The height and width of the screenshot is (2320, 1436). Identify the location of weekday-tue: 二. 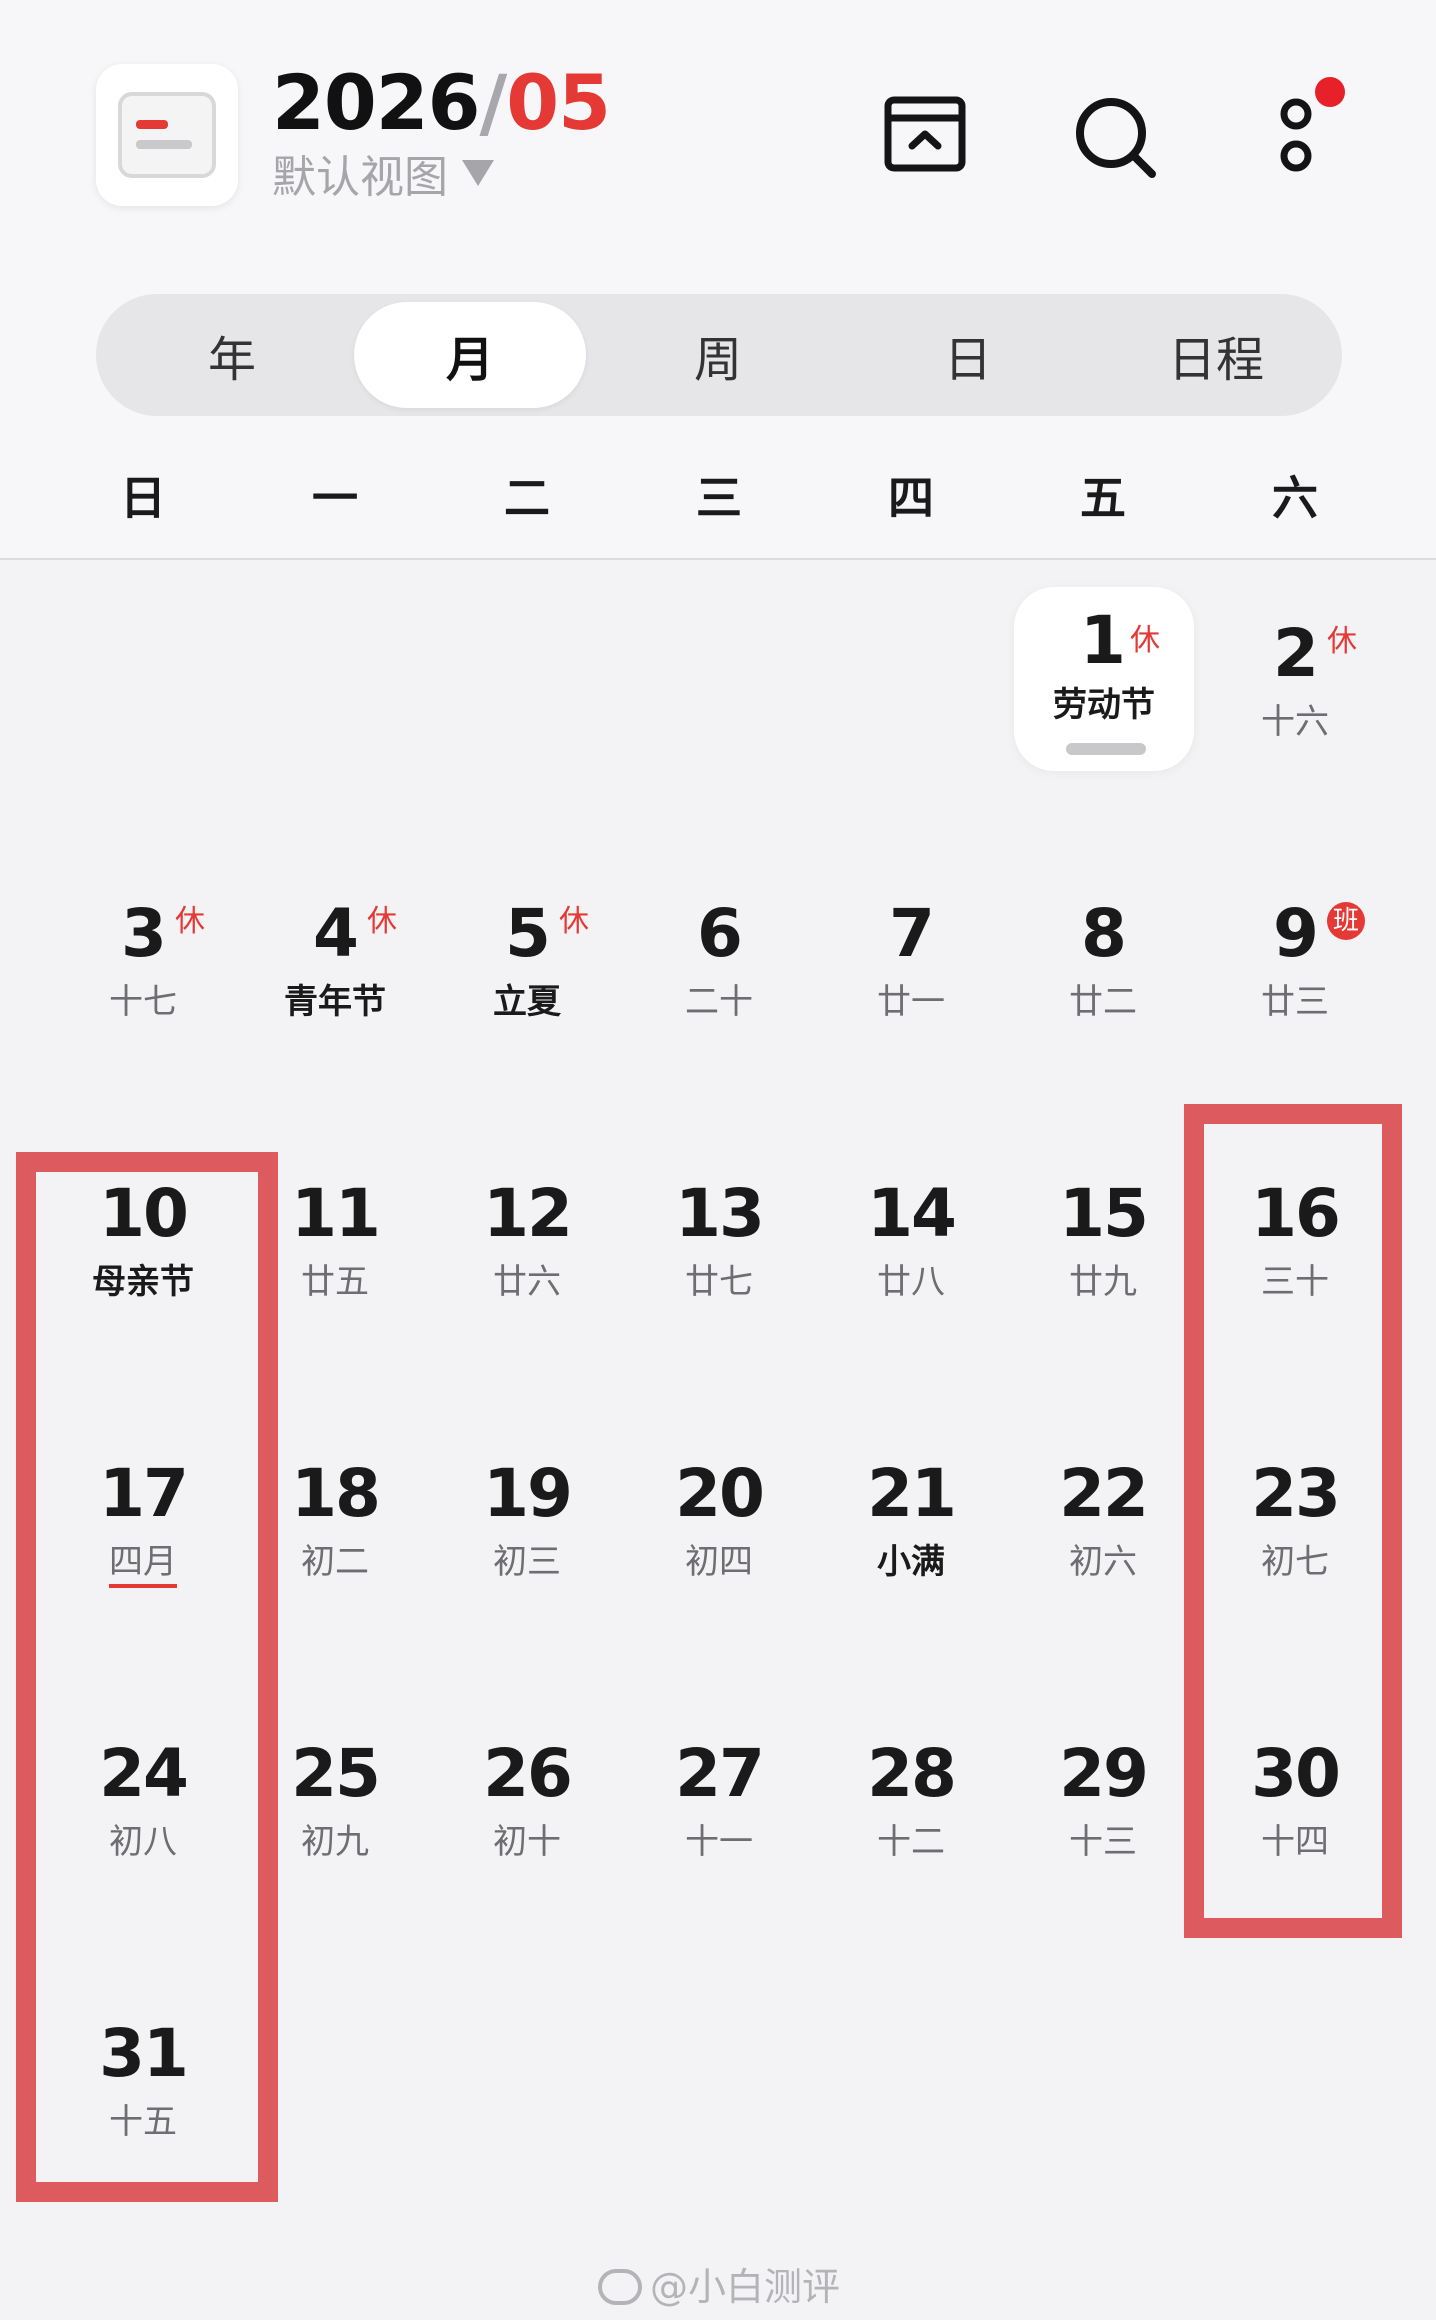
(527, 498).